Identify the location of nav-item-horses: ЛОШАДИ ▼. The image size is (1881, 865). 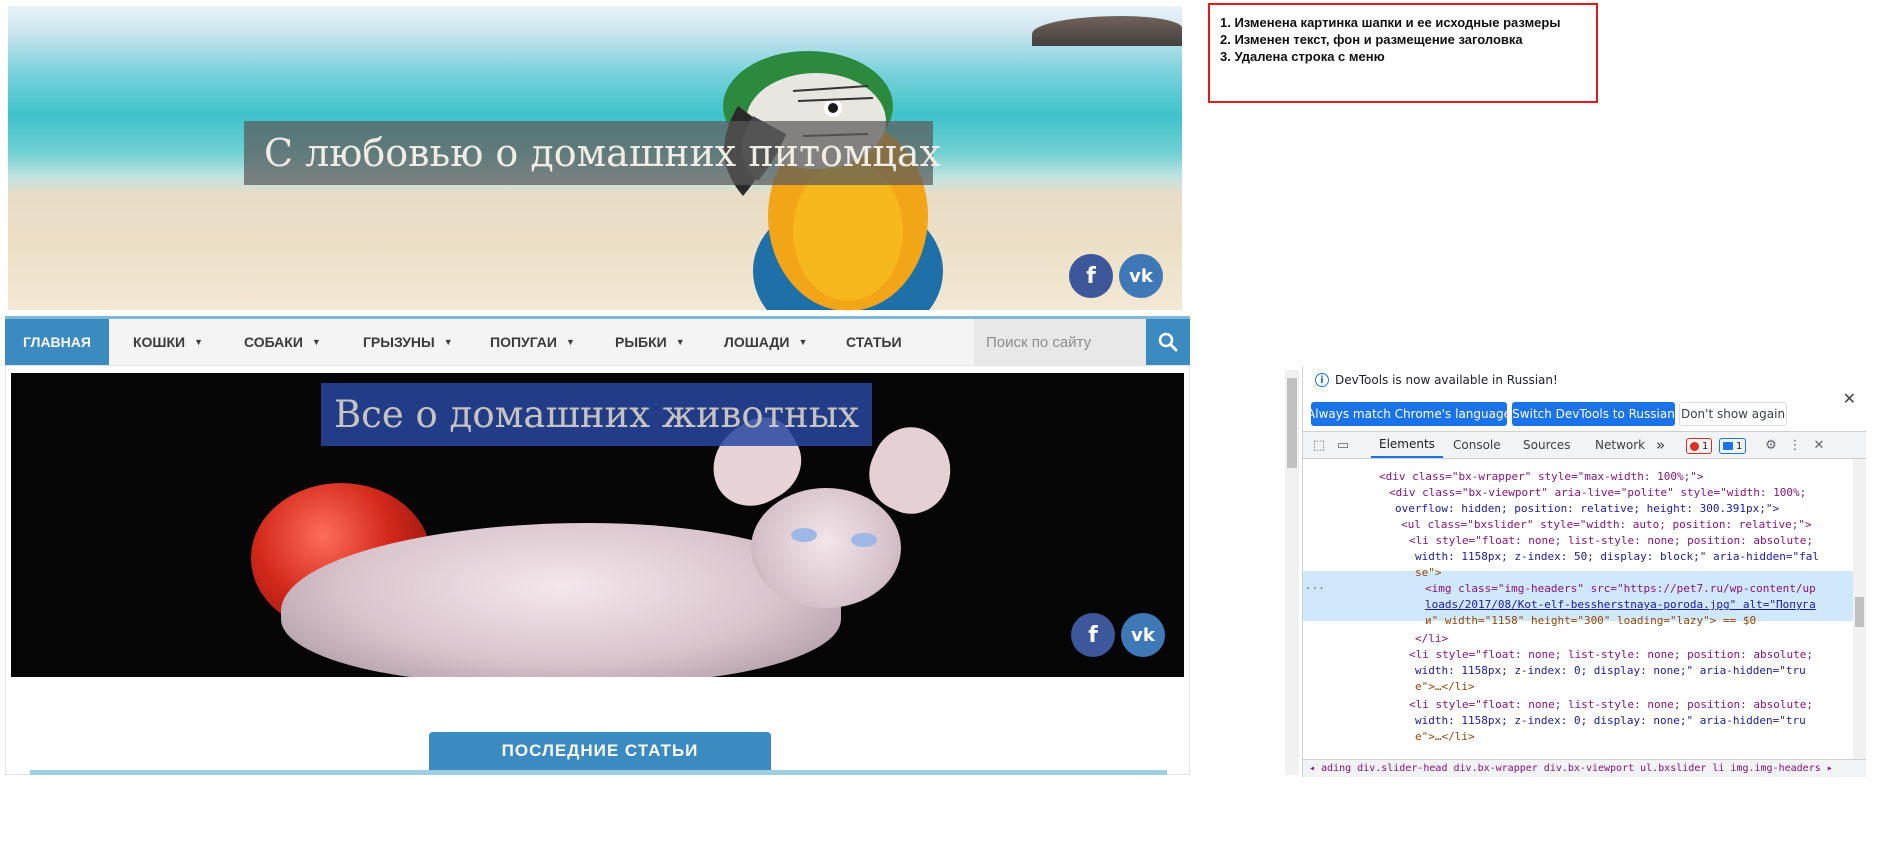
(765, 342).